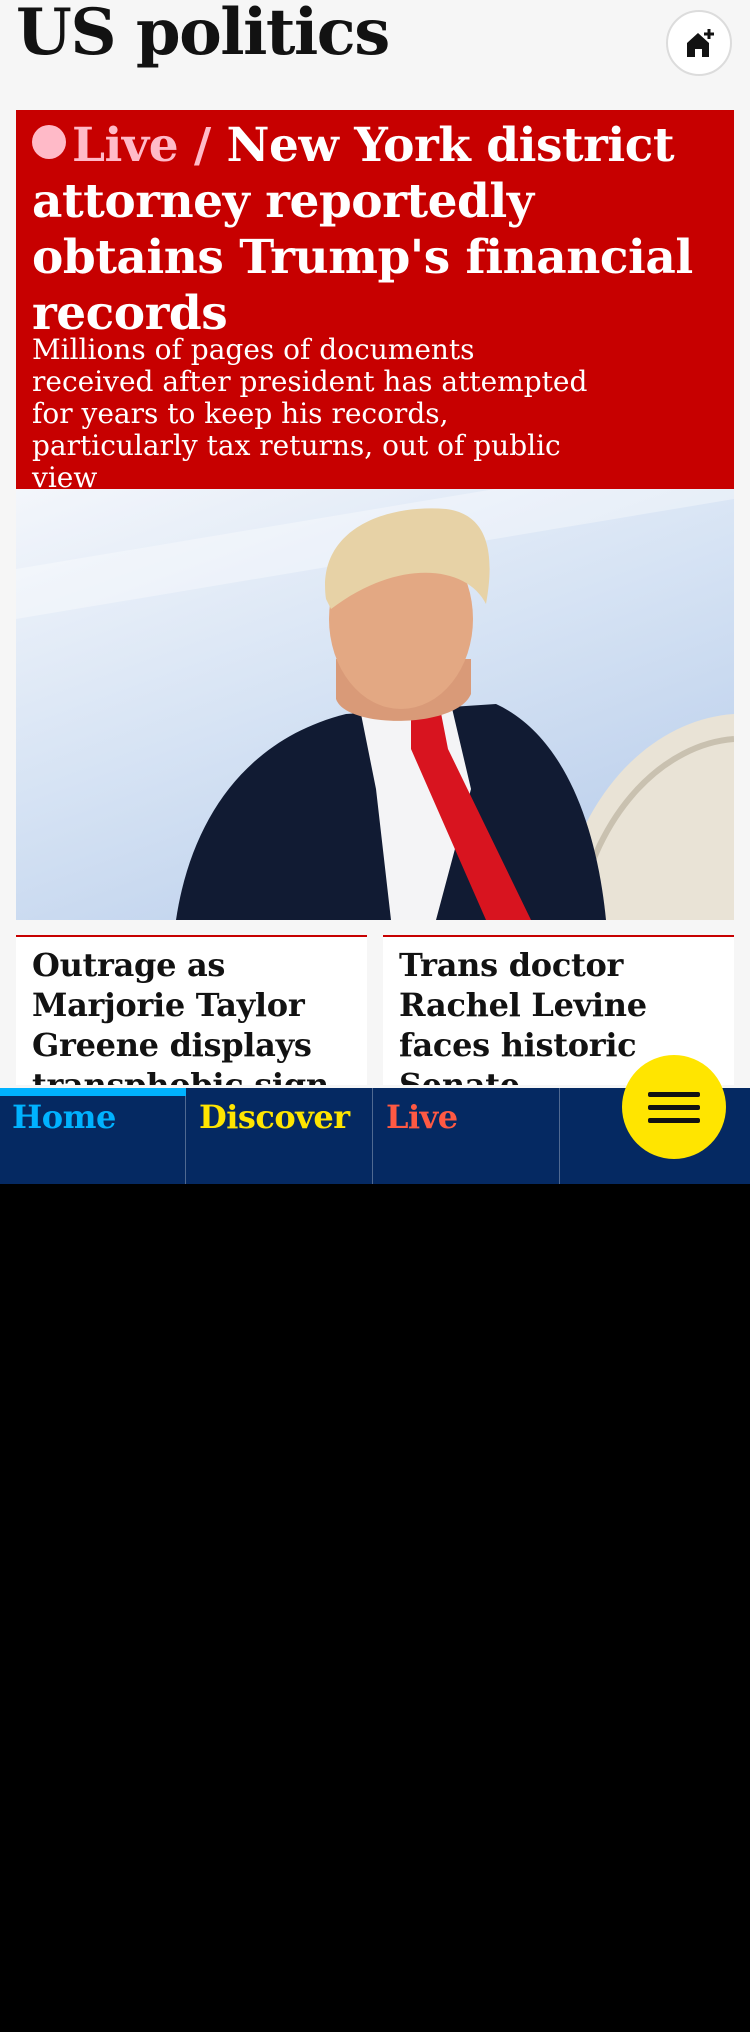 The width and height of the screenshot is (750, 2032). I want to click on add-to-home-button, so click(699, 43).